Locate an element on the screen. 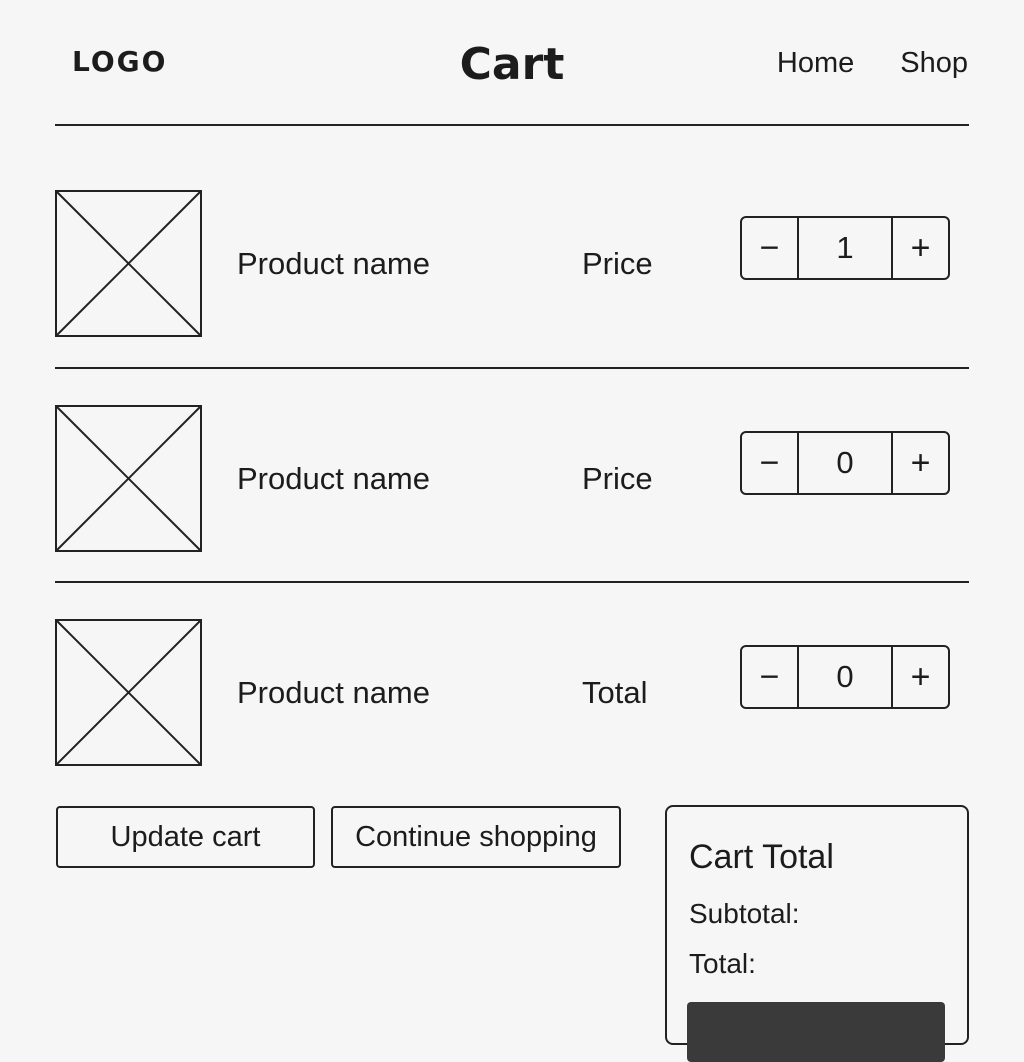 This screenshot has height=1062, width=1024. nav-link-shop: Shop is located at coordinates (934, 63).